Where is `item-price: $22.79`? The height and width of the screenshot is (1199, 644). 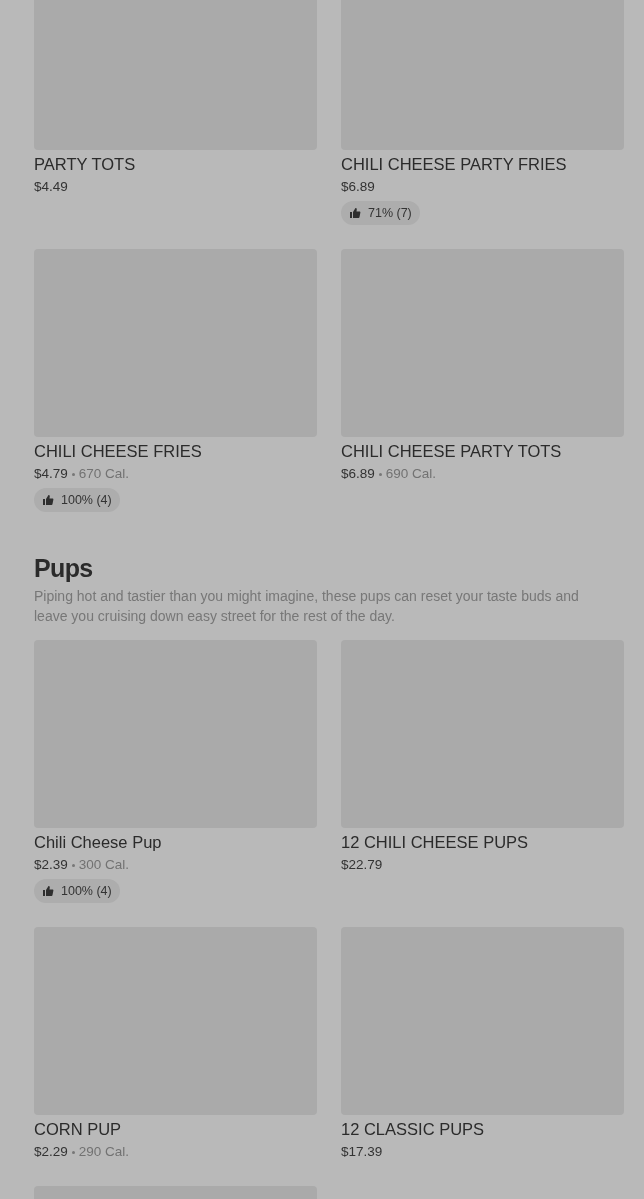 item-price: $22.79 is located at coordinates (362, 865).